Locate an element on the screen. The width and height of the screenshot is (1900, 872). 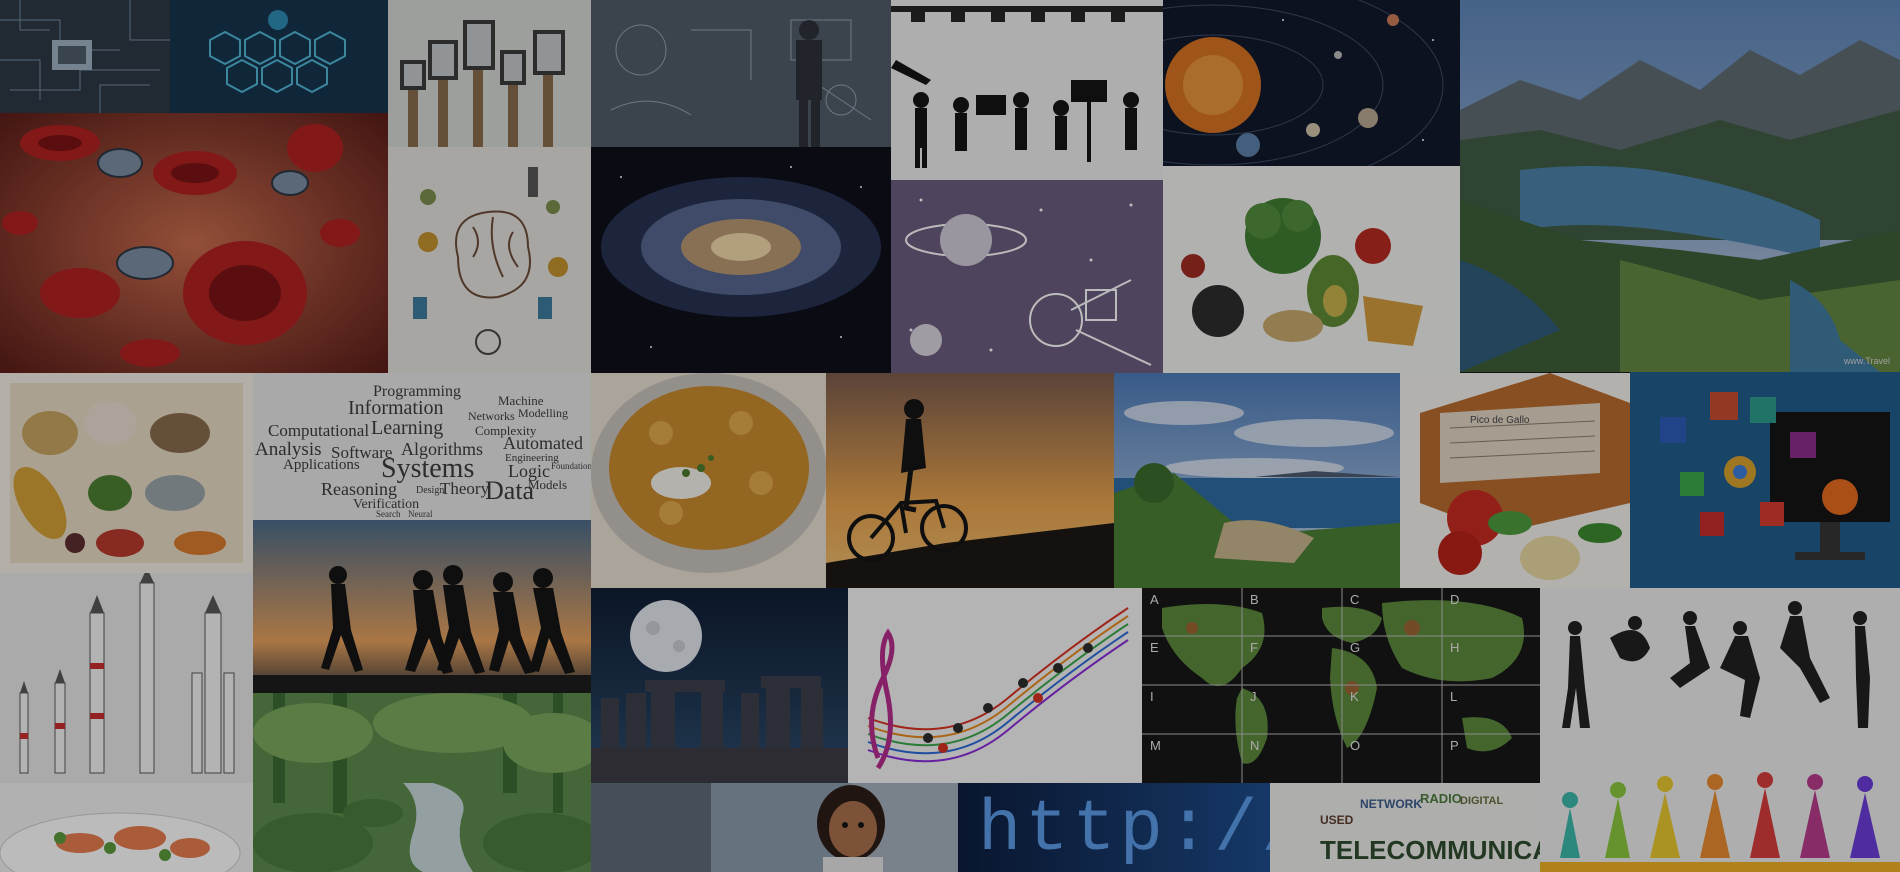
world-map-grid-image: A B C D E F G H I J K L M N O P is located at coordinates (1341, 685).